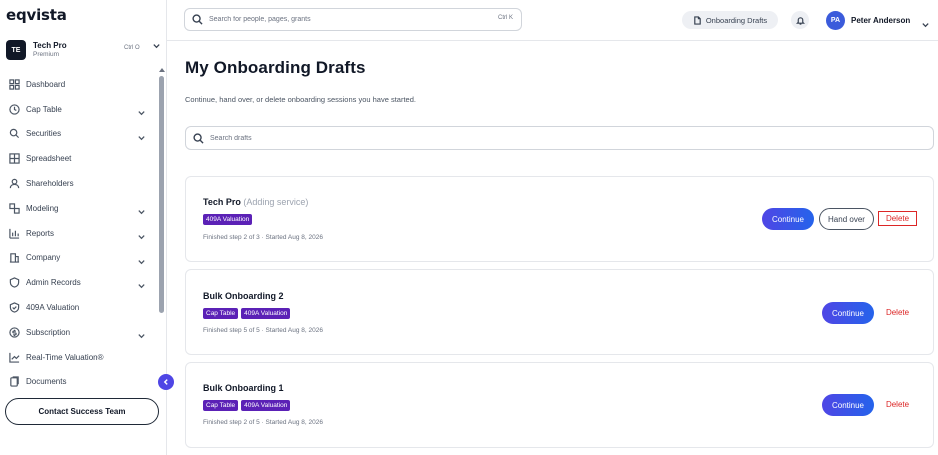 The width and height of the screenshot is (938, 455). I want to click on modeling-icon, so click(14, 208).